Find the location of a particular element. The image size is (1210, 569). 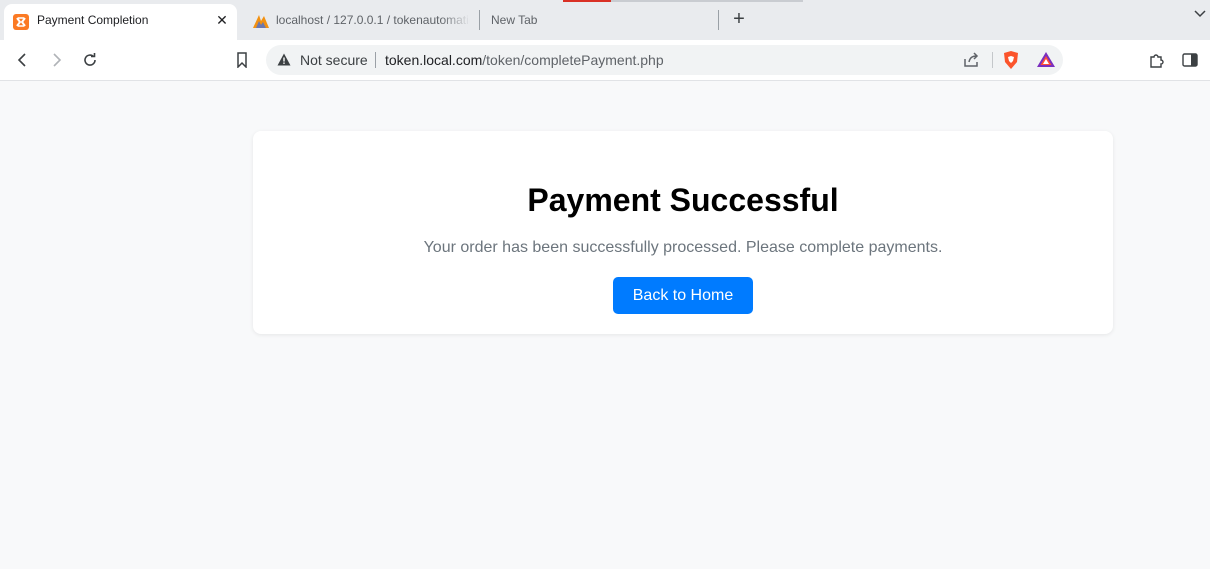

bookmark-icon is located at coordinates (242, 60).